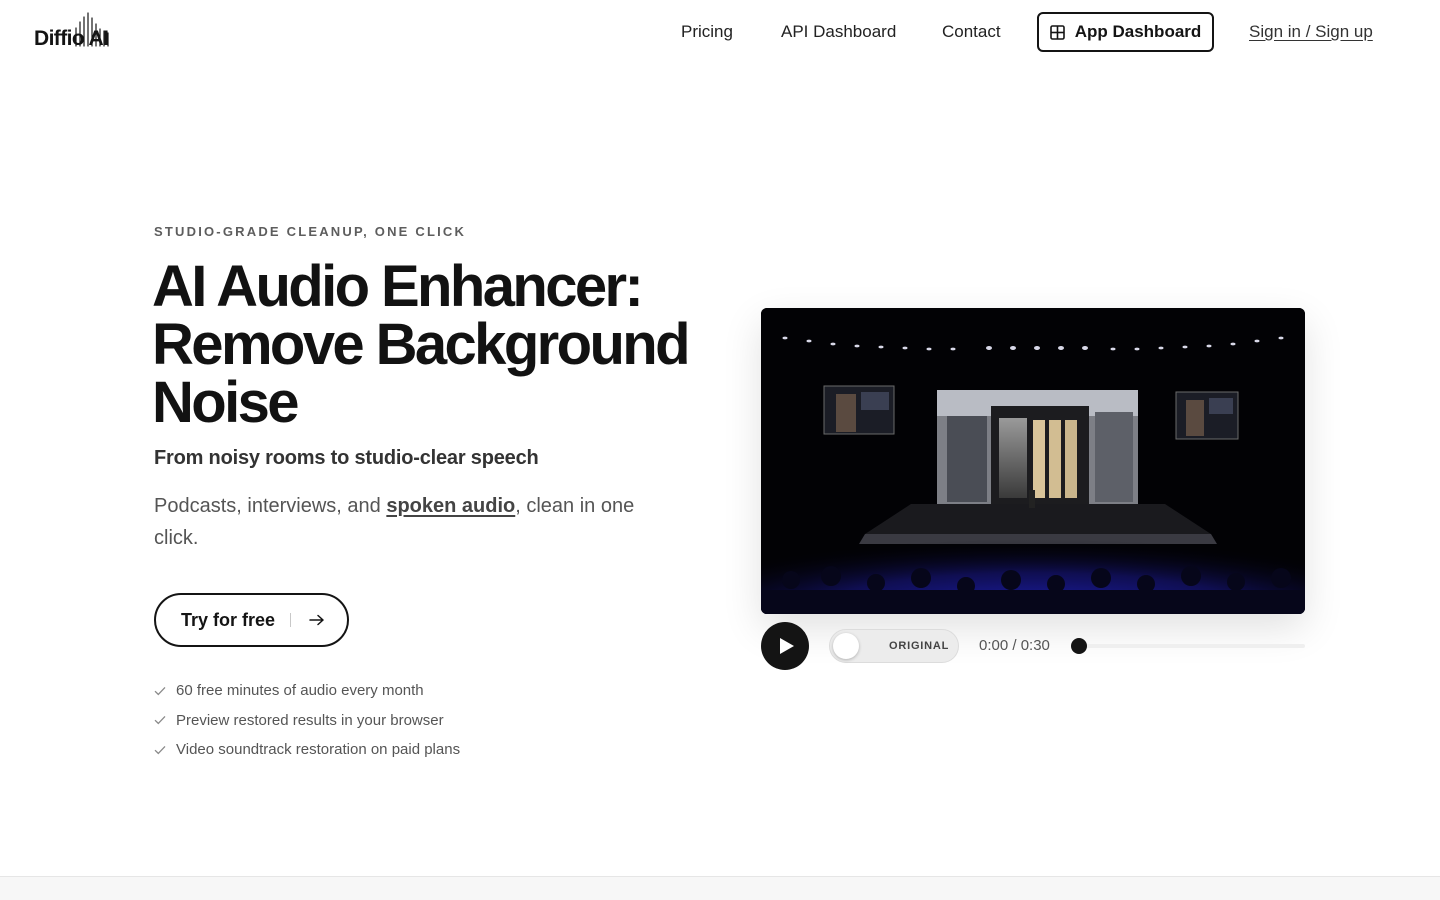 The image size is (1440, 900). I want to click on seek-track, so click(1190, 646).